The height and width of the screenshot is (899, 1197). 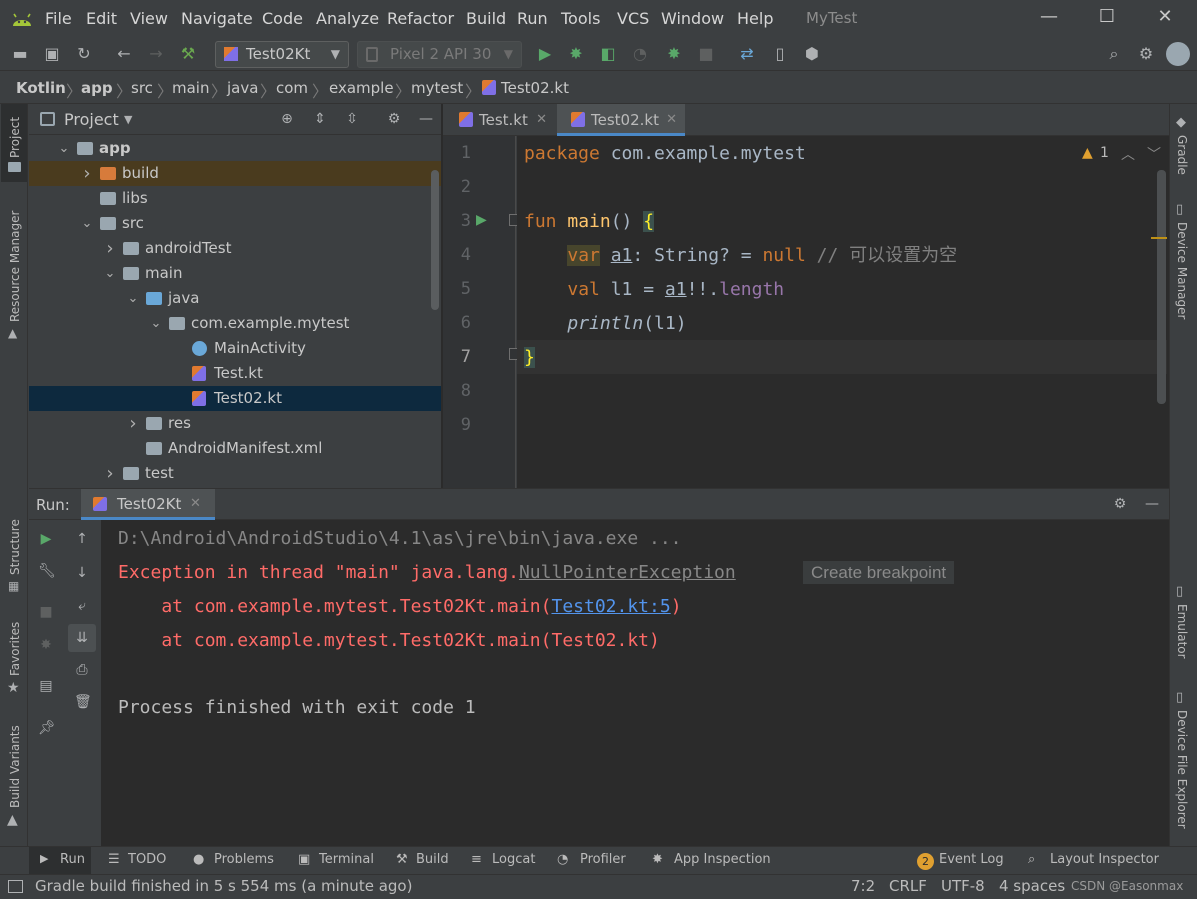 What do you see at coordinates (1104, 153) in the screenshot?
I see `warning-count: 1` at bounding box center [1104, 153].